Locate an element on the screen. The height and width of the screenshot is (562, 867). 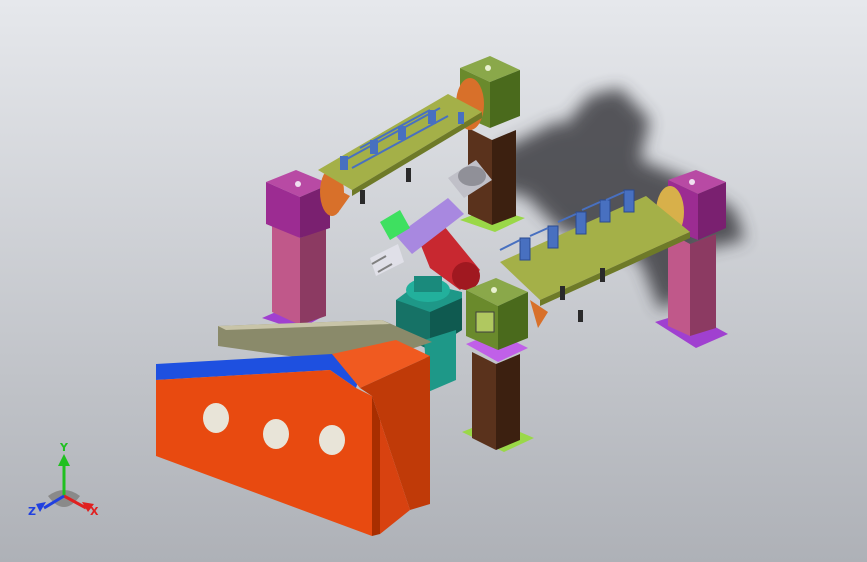
triad-x-label: X is located at coordinates (94, 511).